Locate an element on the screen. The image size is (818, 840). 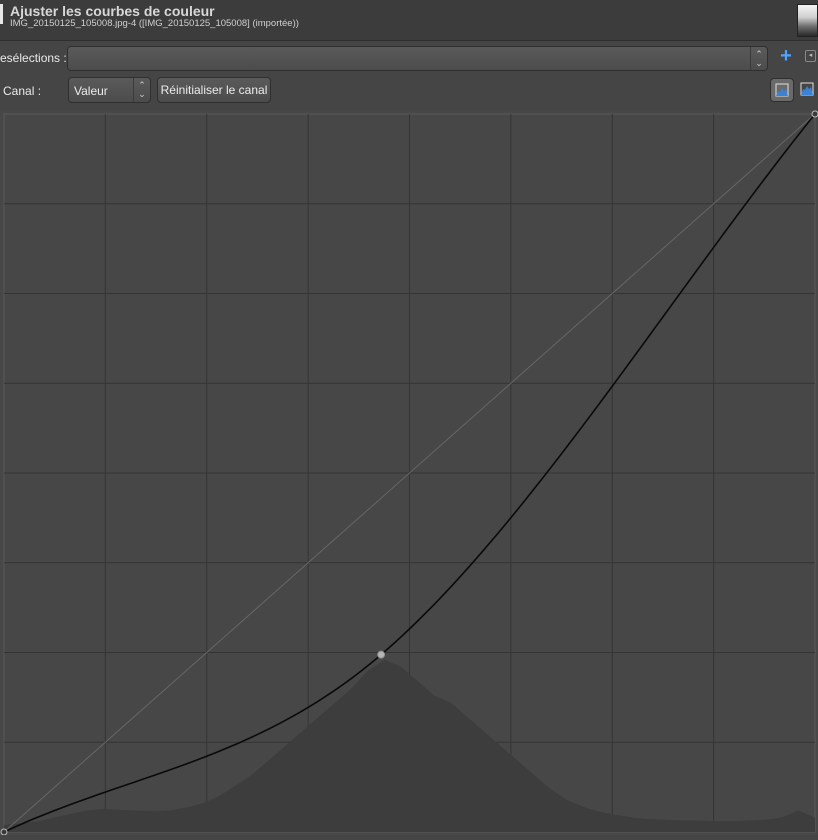
panel-title: Ajuster les courbes de couleur is located at coordinates (112, 11).